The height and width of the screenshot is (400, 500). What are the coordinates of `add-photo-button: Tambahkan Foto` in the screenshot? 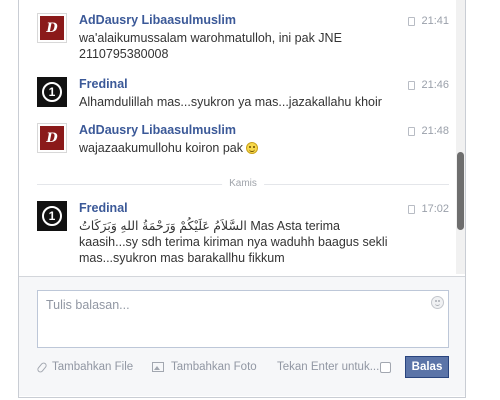 It's located at (204, 367).